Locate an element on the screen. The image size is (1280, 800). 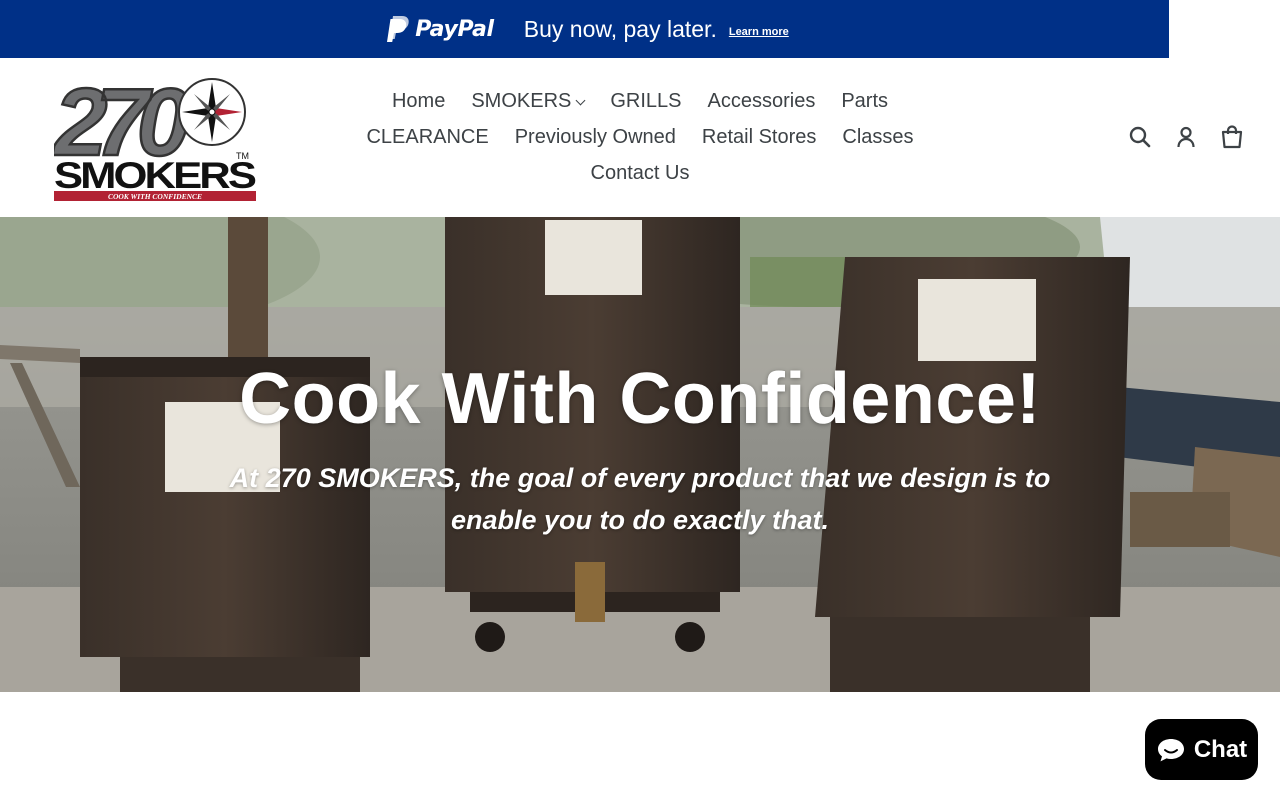
paypal-logo: PayPal is located at coordinates (450, 29).